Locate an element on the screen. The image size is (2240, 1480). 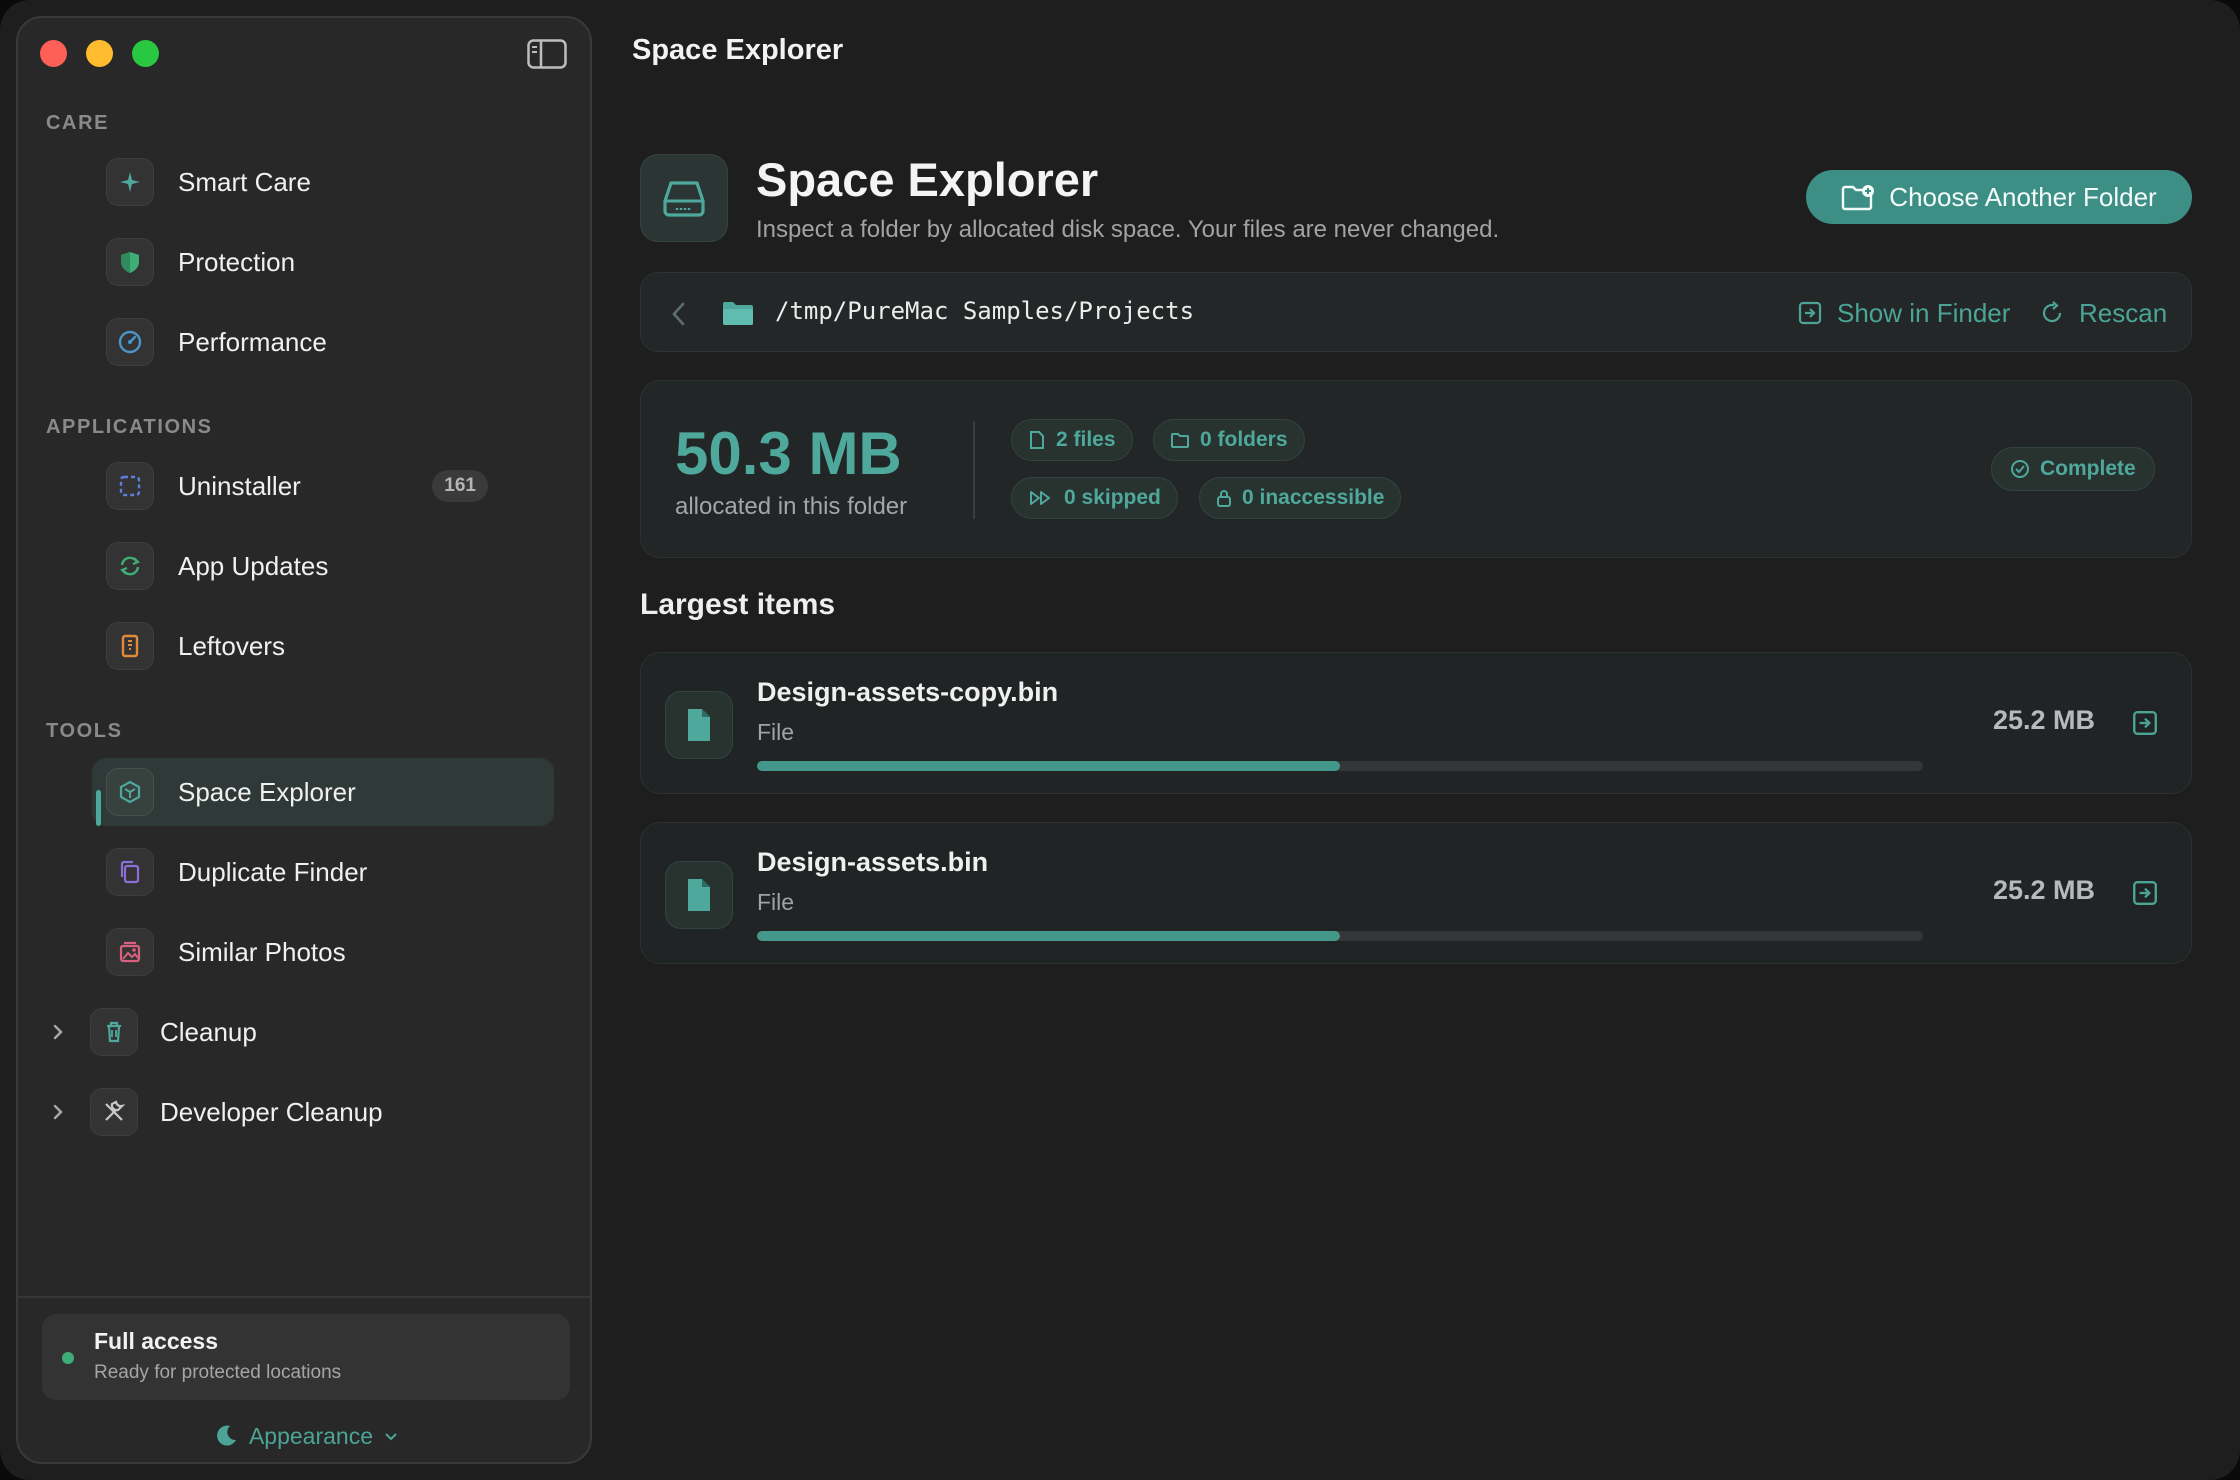
section-title-care: CARE is located at coordinates (78, 123).